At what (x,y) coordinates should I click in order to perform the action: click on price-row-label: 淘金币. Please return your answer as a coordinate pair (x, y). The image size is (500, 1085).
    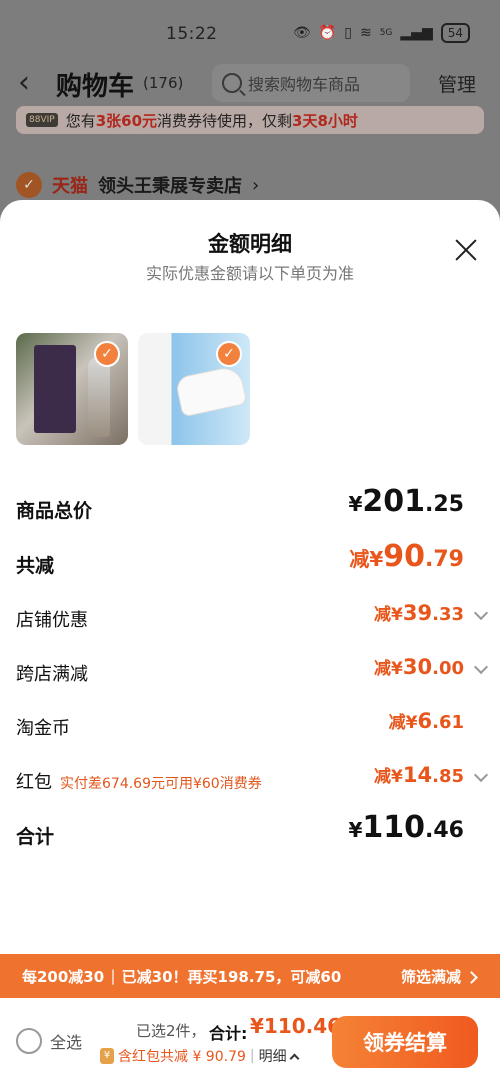
    Looking at the image, I should click on (43, 727).